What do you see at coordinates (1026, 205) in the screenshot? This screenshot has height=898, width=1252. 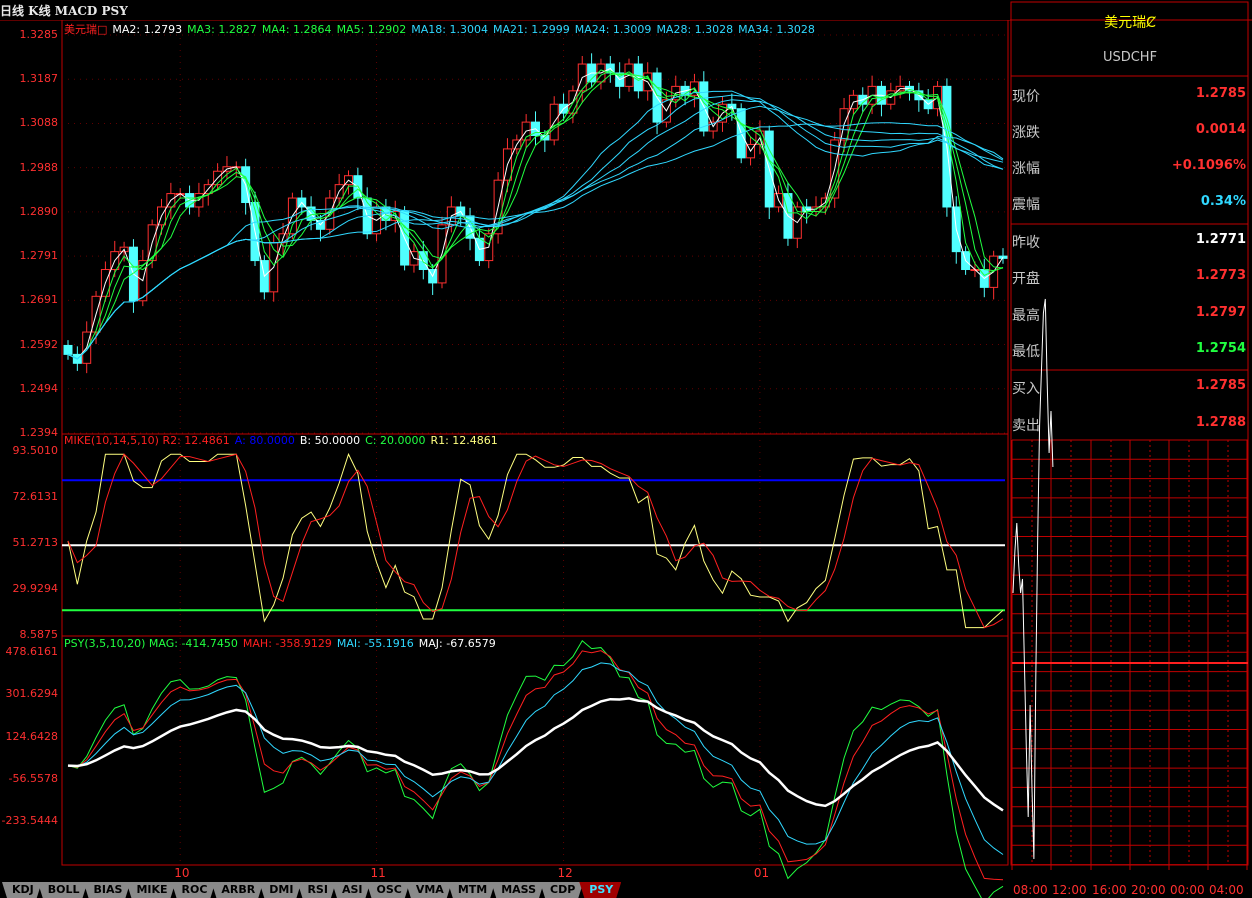 I see `quote-label: 震幅` at bounding box center [1026, 205].